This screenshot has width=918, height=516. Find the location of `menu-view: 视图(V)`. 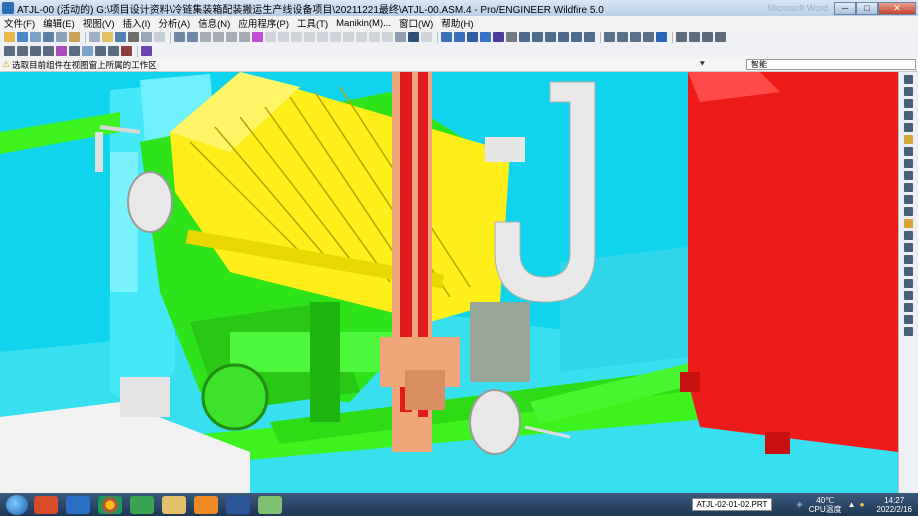

menu-view: 视图(V) is located at coordinates (99, 23).